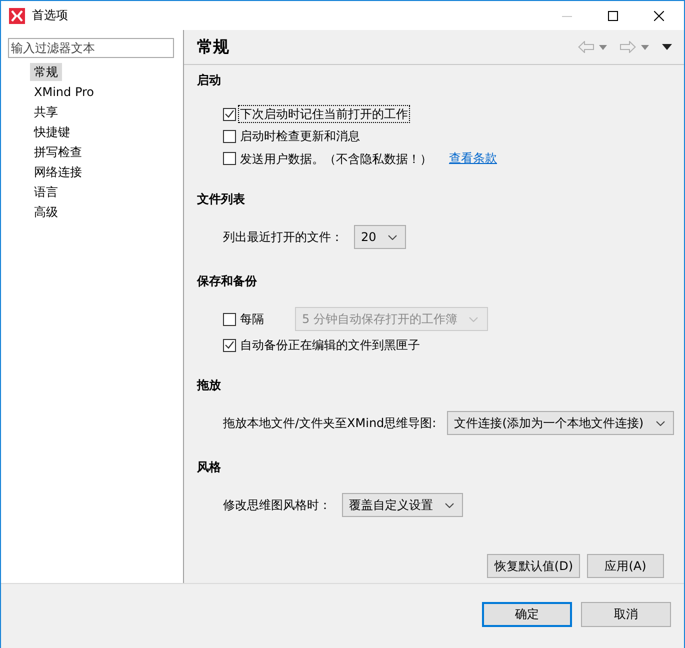 This screenshot has width=685, height=648. What do you see at coordinates (221, 199) in the screenshot?
I see `section-heading: 文件列表` at bounding box center [221, 199].